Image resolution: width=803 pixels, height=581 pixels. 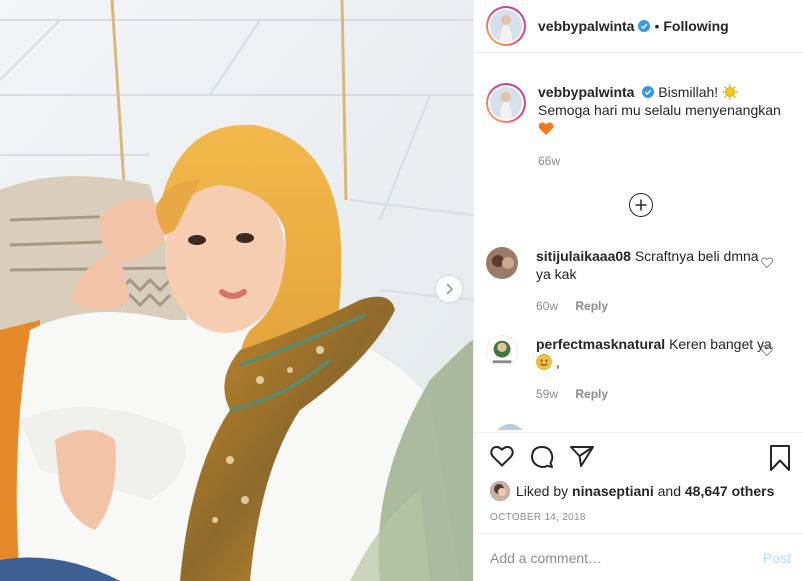 What do you see at coordinates (780, 458) in the screenshot?
I see `bookmark-icon` at bounding box center [780, 458].